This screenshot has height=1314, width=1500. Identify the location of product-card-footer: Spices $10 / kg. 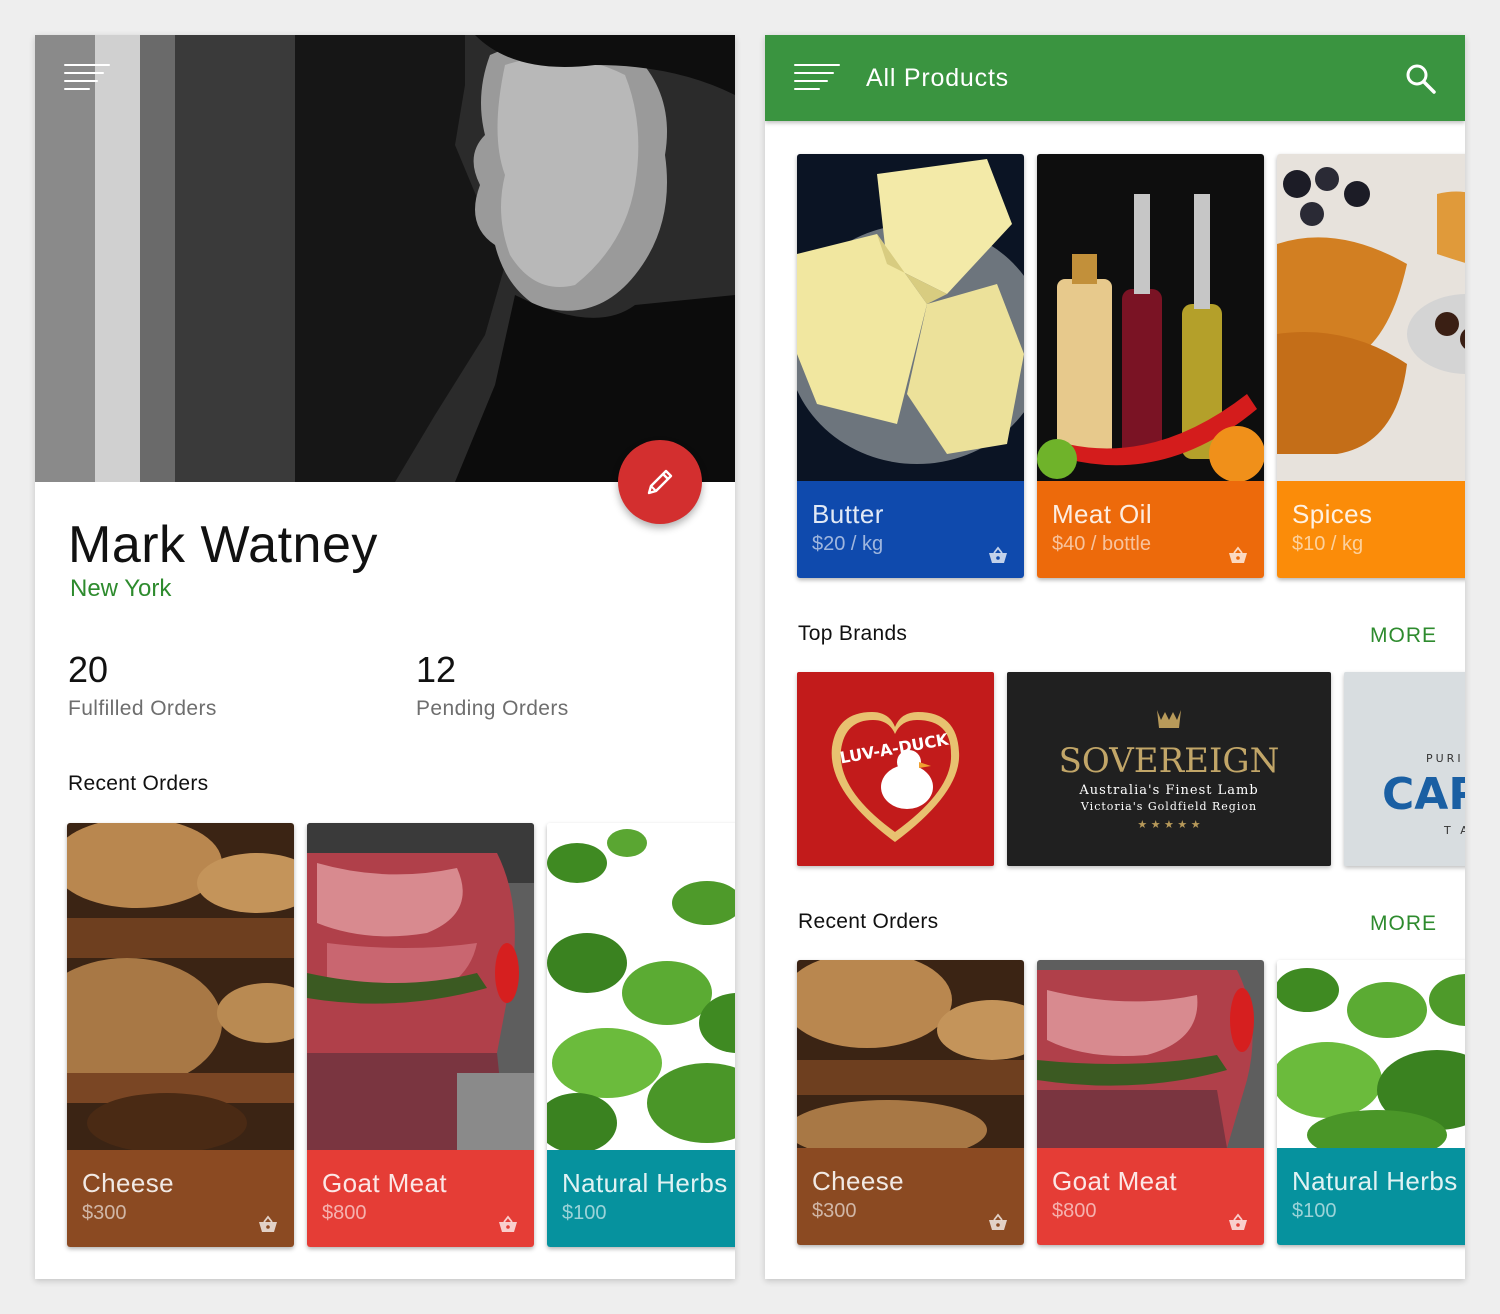
(1371, 529).